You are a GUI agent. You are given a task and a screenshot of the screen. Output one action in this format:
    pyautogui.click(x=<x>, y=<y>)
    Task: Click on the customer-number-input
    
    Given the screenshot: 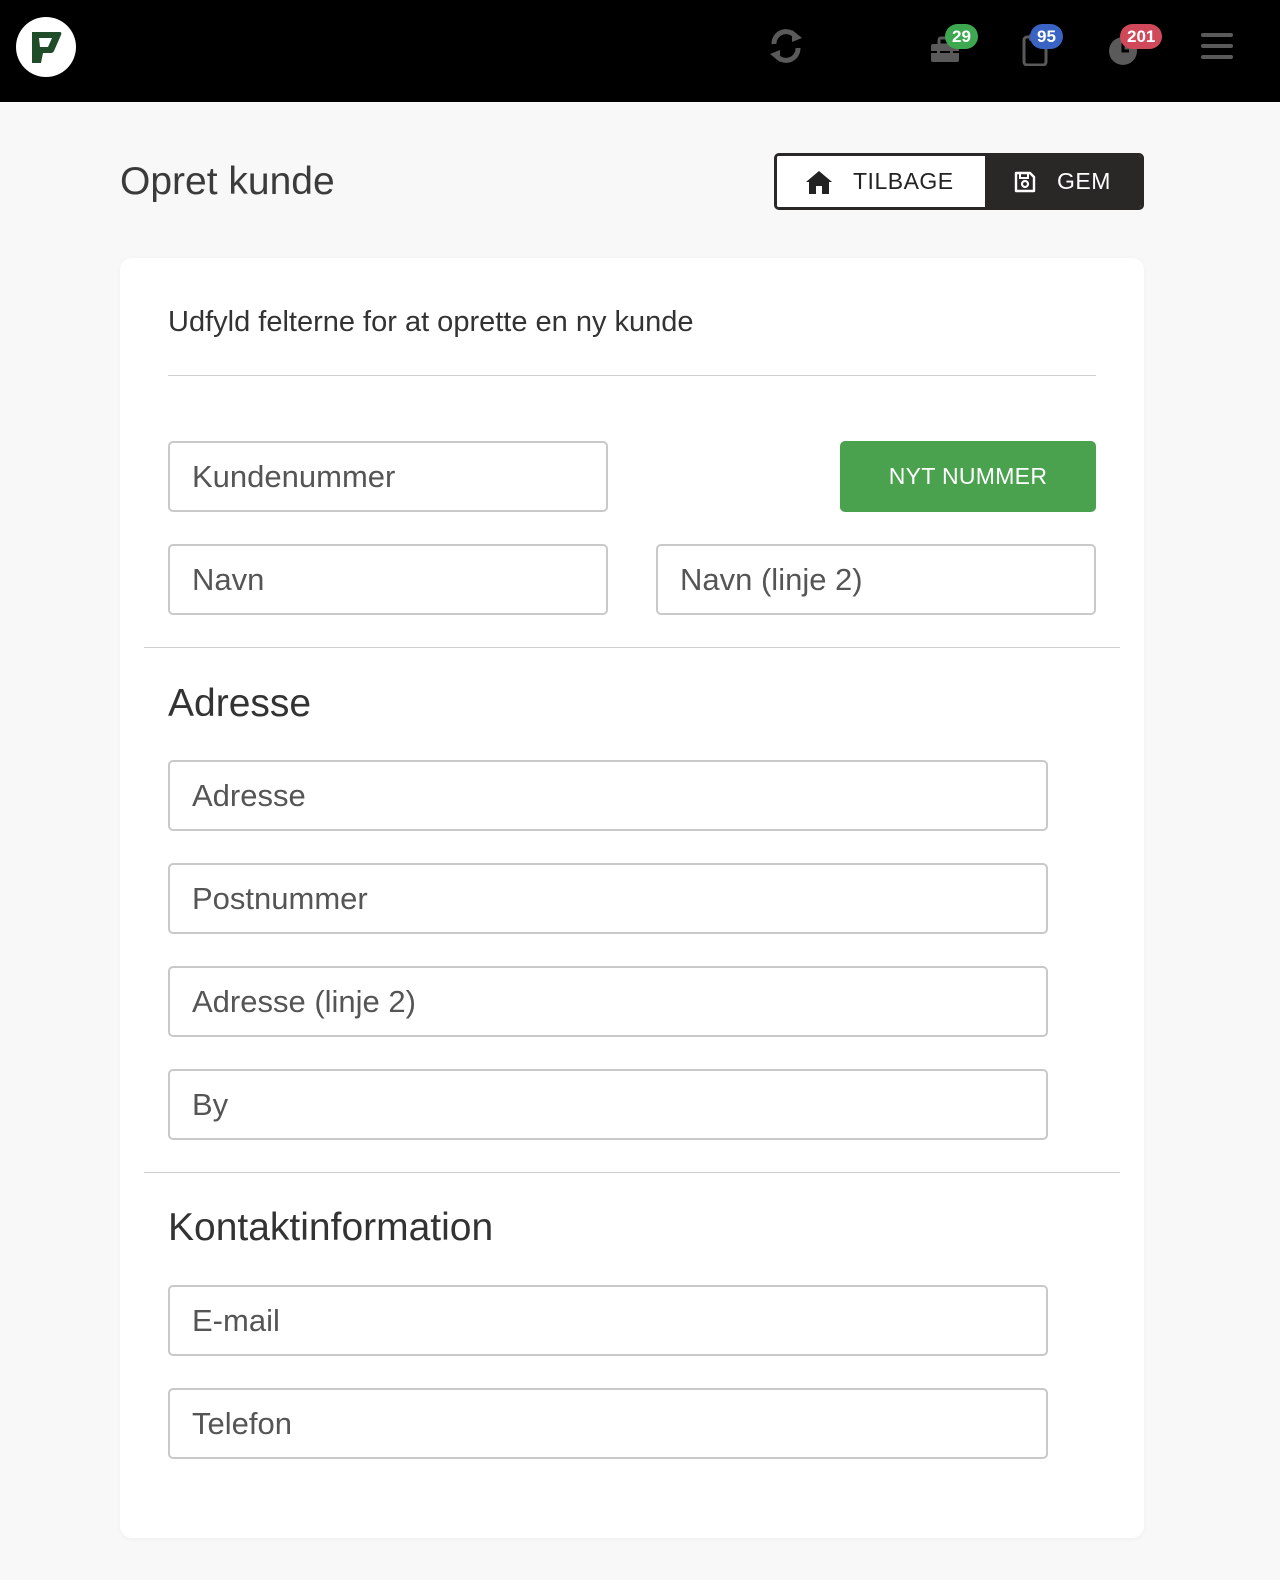 What is the action you would take?
    pyautogui.click(x=388, y=476)
    